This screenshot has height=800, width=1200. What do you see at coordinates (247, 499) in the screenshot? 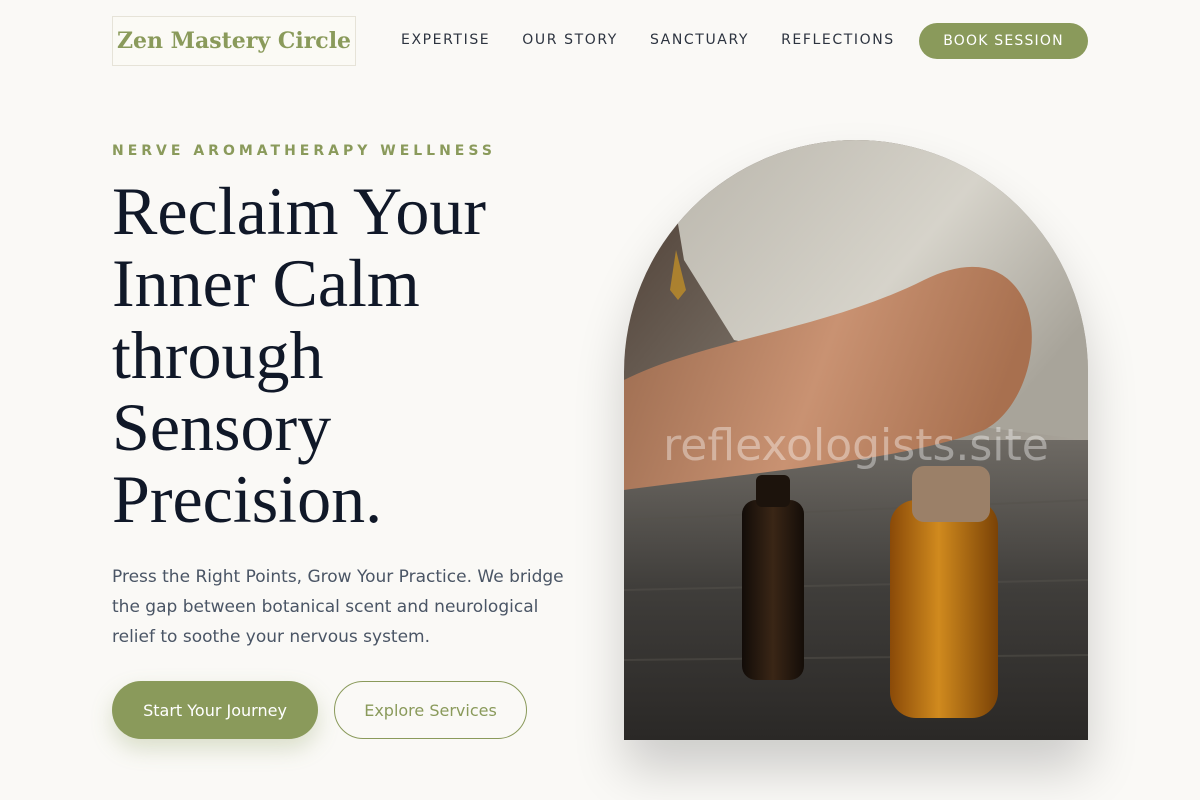
I see `headline-line: Precision.` at bounding box center [247, 499].